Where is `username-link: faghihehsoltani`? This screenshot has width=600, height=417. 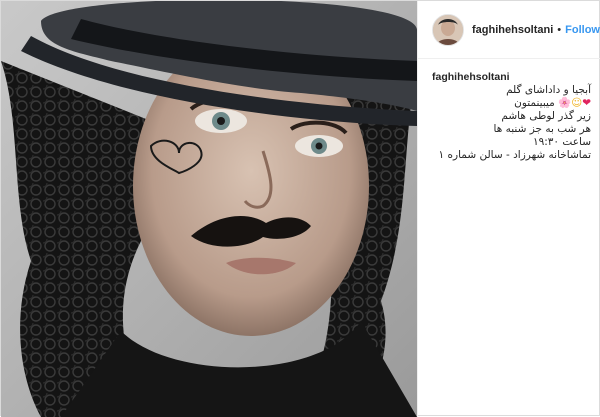
username-link: faghihehsoltani is located at coordinates (512, 30).